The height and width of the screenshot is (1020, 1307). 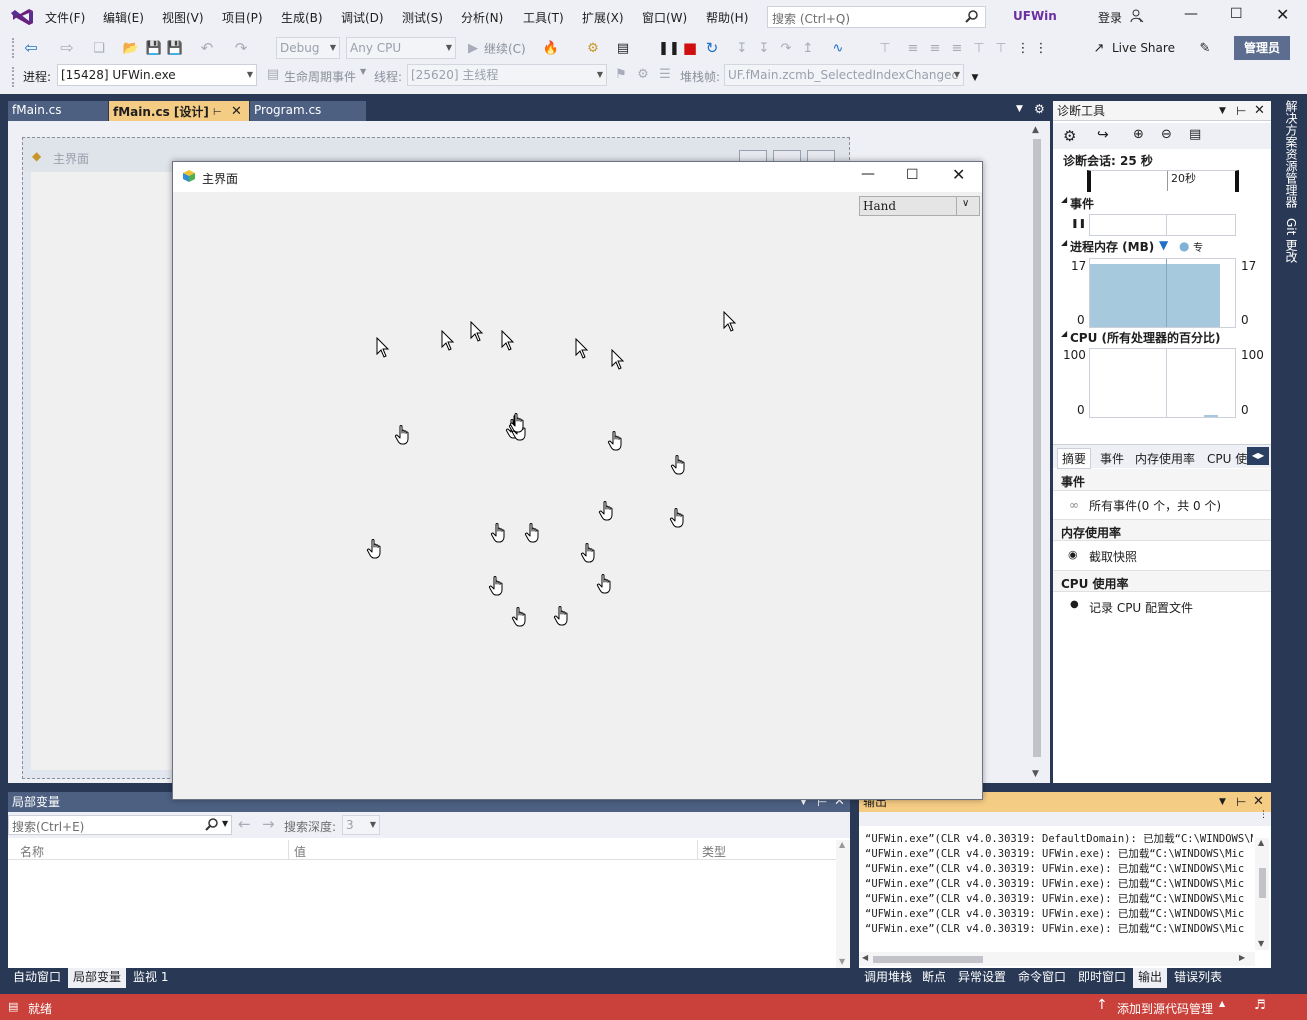 What do you see at coordinates (1166, 134) in the screenshot?
I see `zoom-out-icon: ⊖` at bounding box center [1166, 134].